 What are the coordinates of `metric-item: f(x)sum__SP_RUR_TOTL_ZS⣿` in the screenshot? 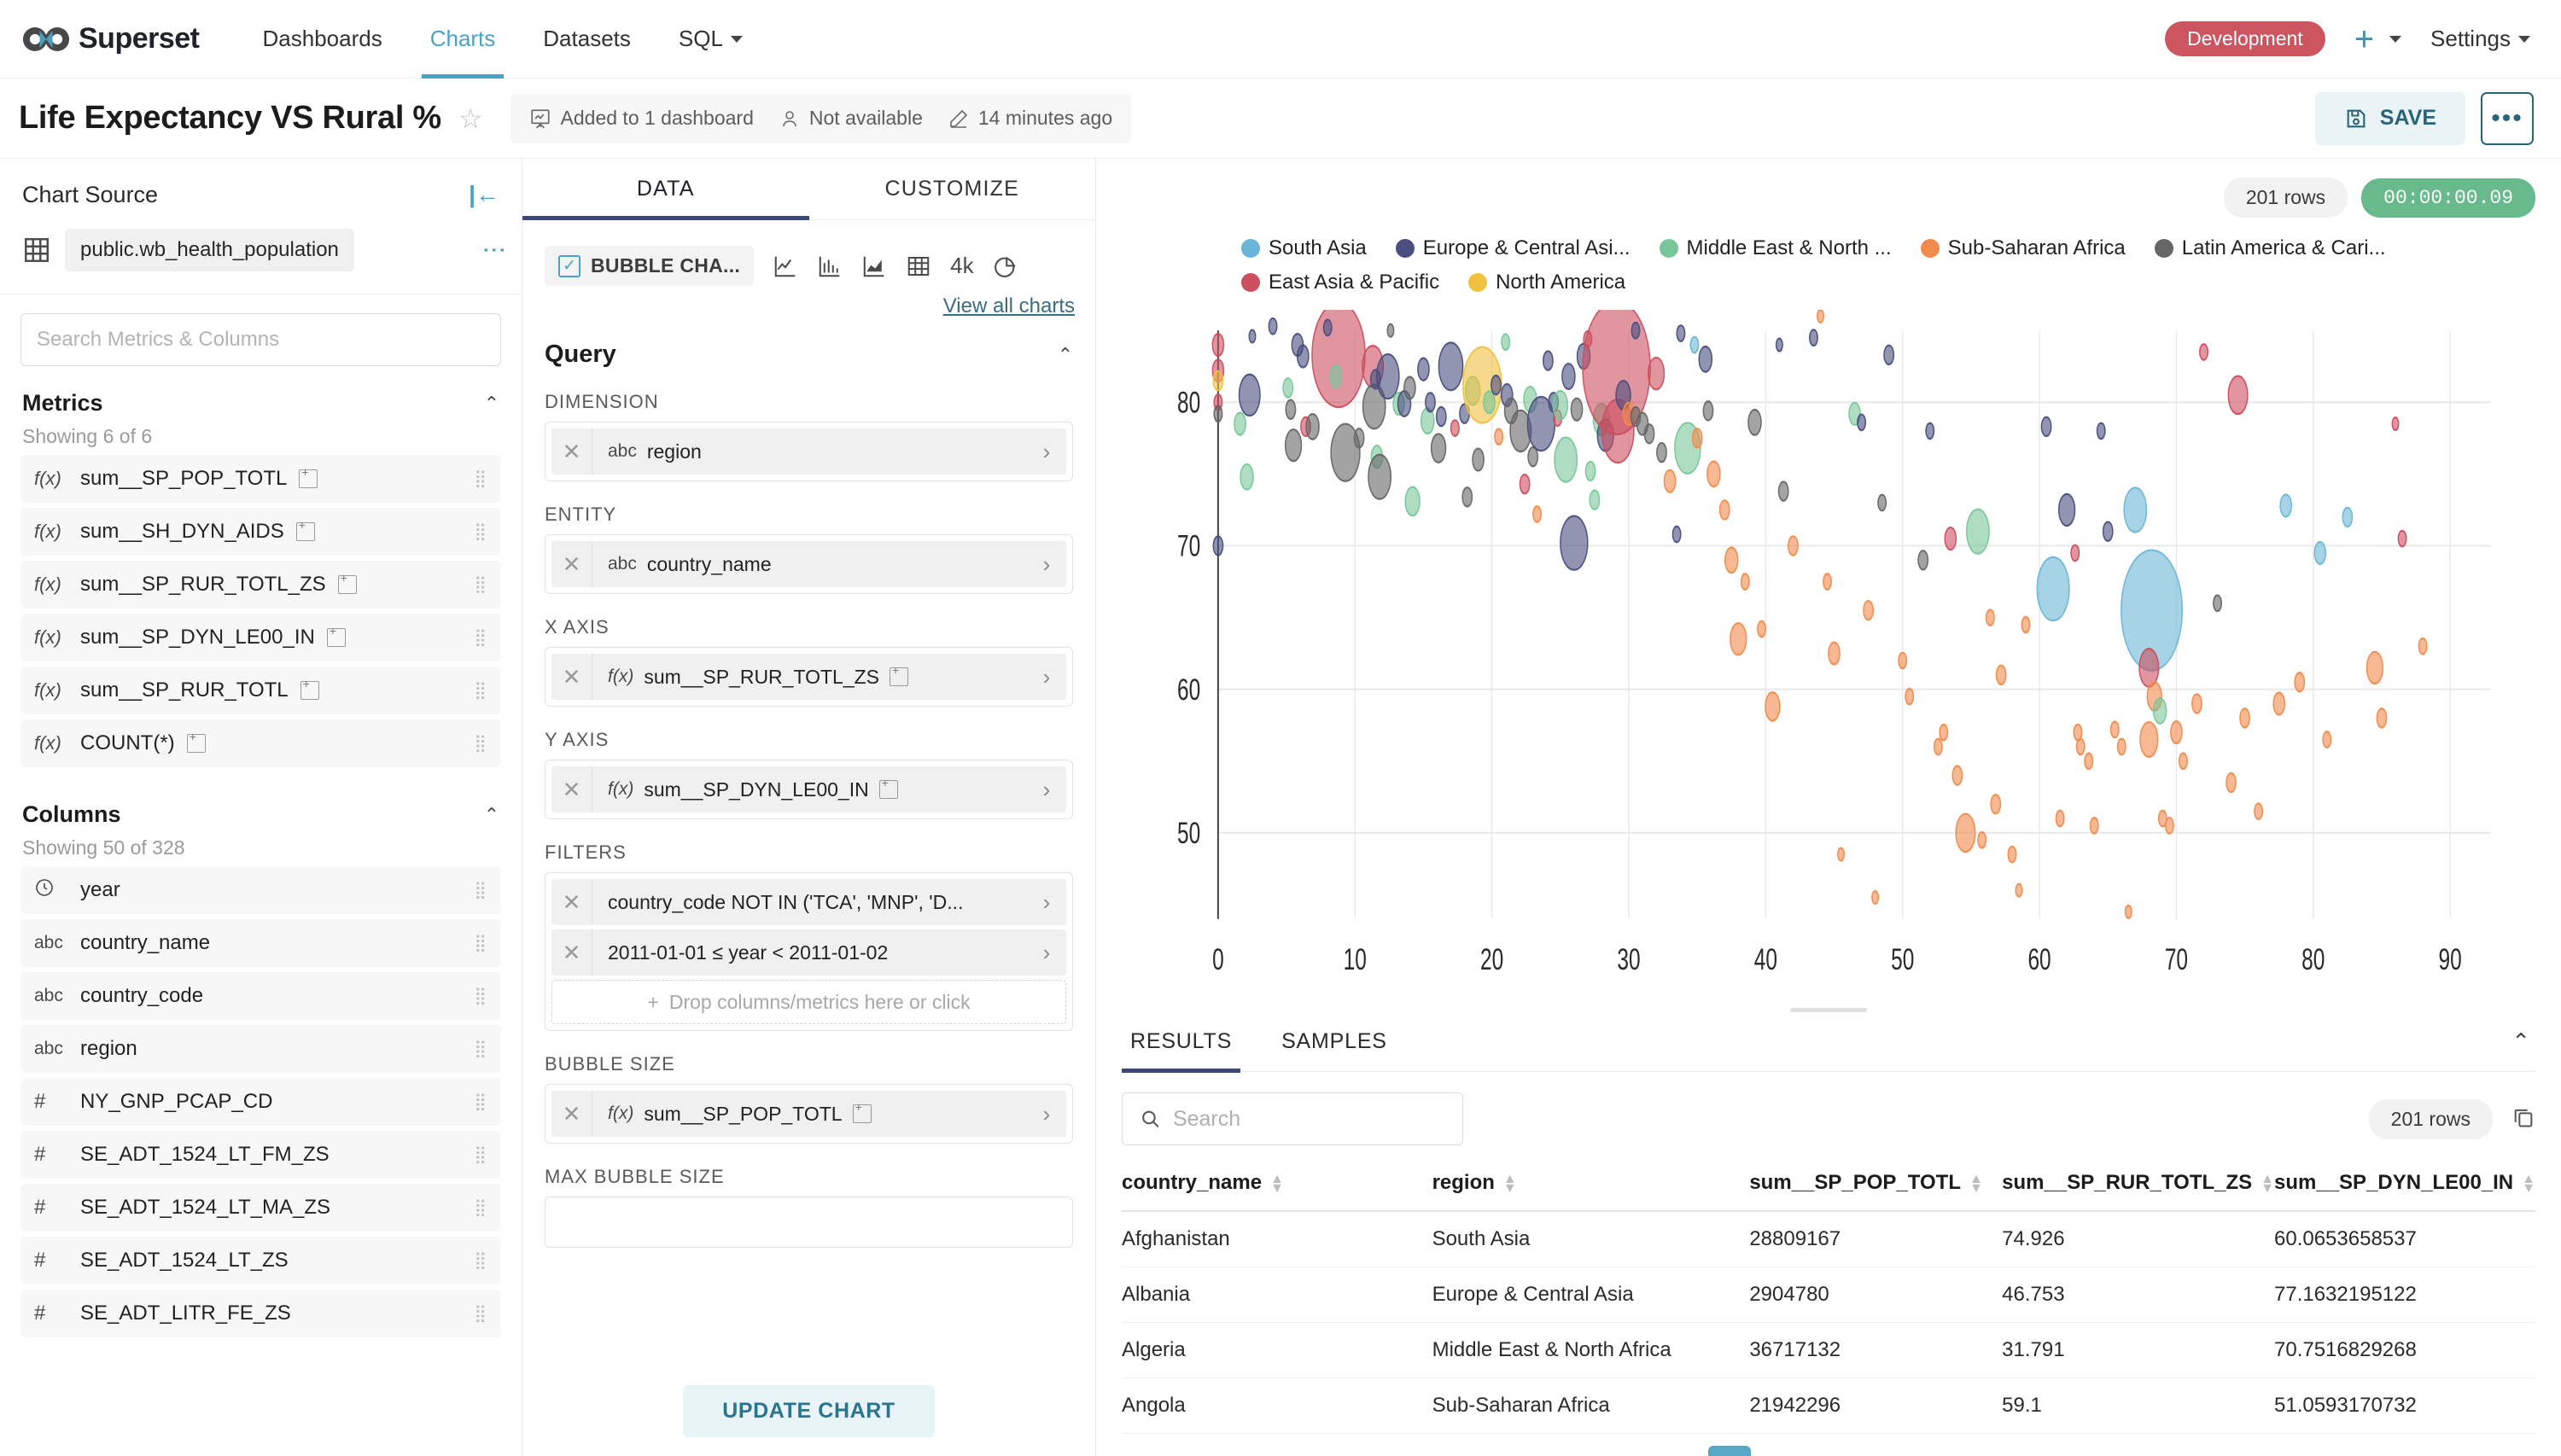 It's located at (260, 585).